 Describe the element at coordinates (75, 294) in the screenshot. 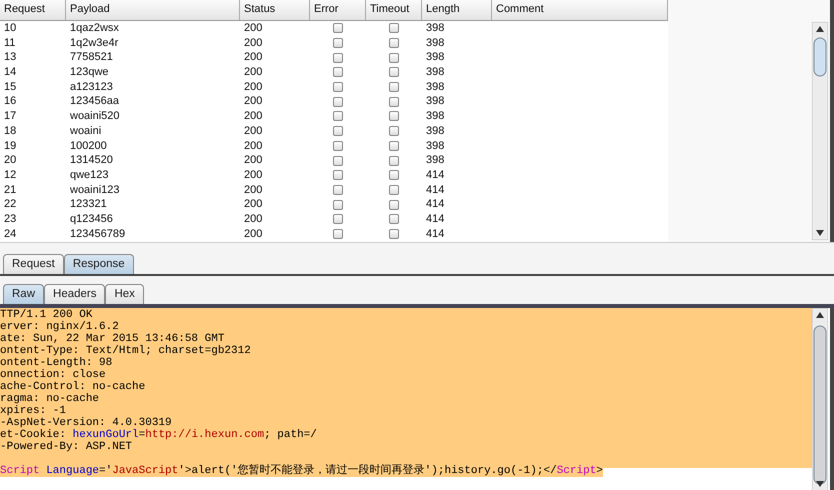

I see `tab: Headers` at that location.